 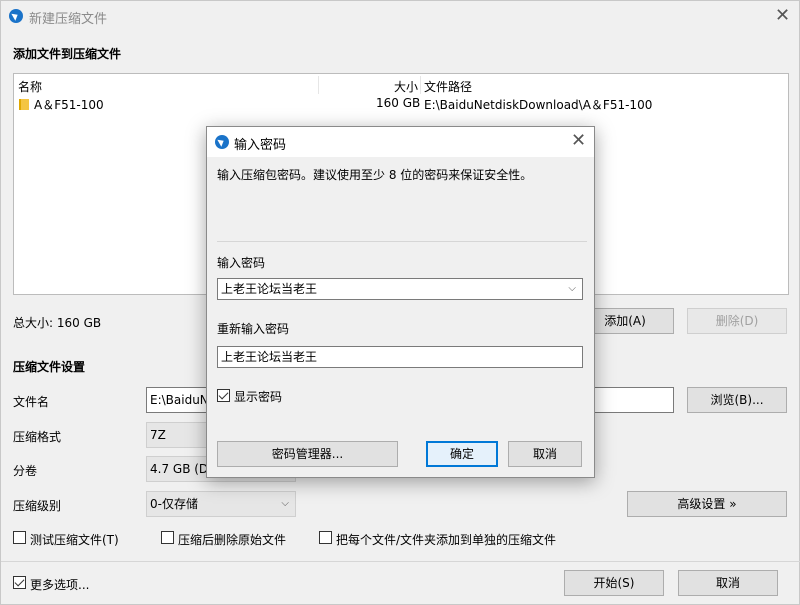 What do you see at coordinates (400, 357) in the screenshot?
I see `confirm-password-input: 上老王论坛当老王` at bounding box center [400, 357].